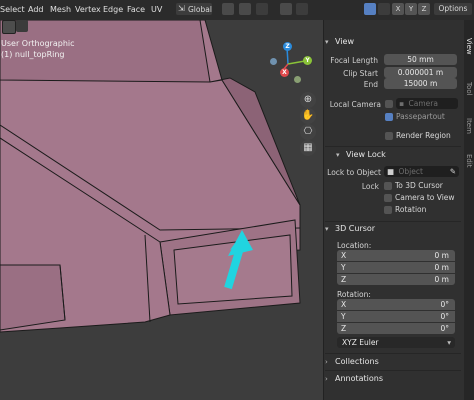  Describe the element at coordinates (38, 49) in the screenshot. I see `viewport-info: User Orthographic (1) null_topRing` at that location.